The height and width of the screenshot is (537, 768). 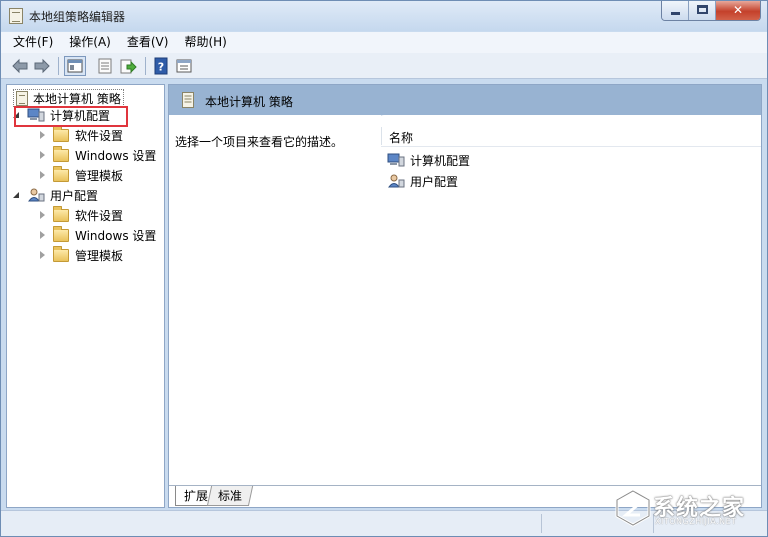 I want to click on menu-view: 查看(V), so click(x=148, y=42).